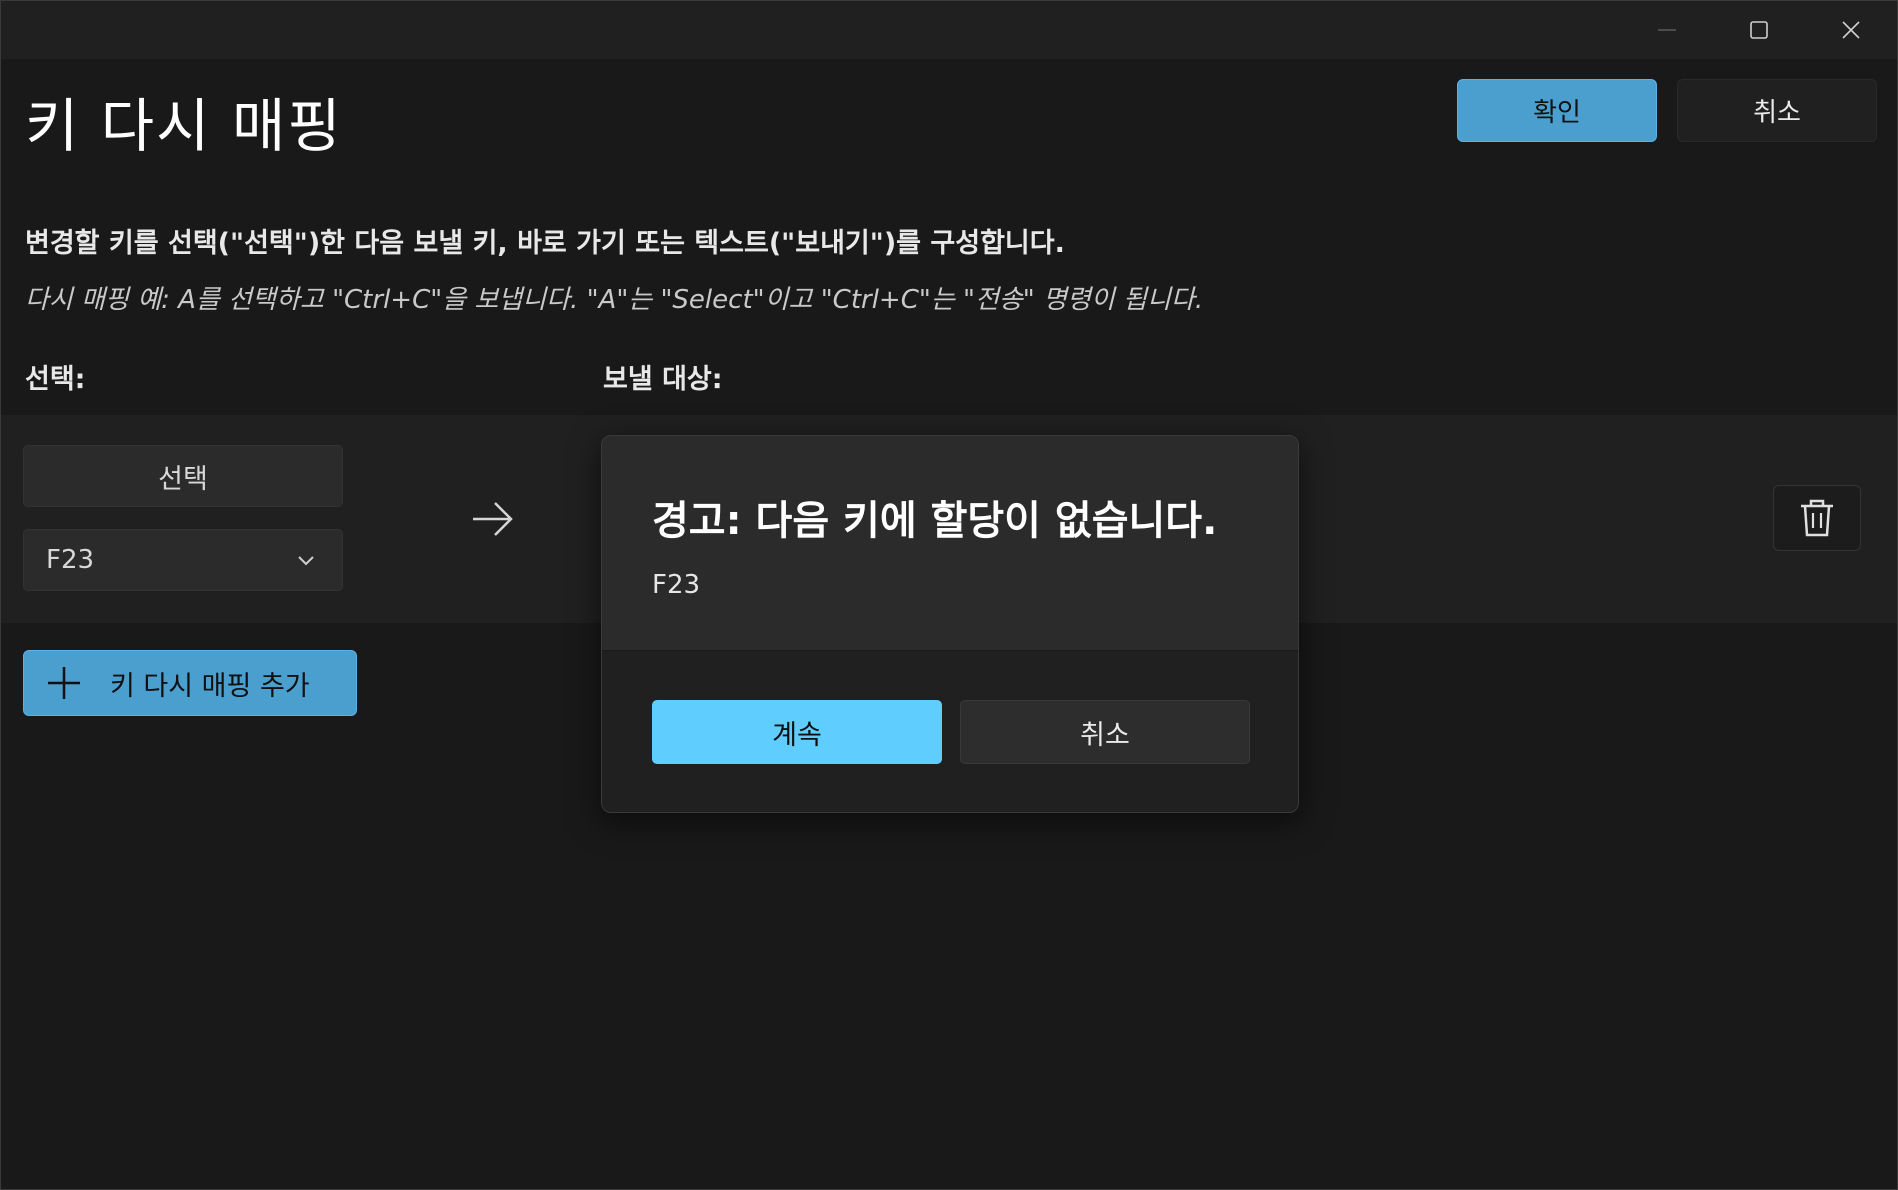  I want to click on arrow-right-icon, so click(493, 519).